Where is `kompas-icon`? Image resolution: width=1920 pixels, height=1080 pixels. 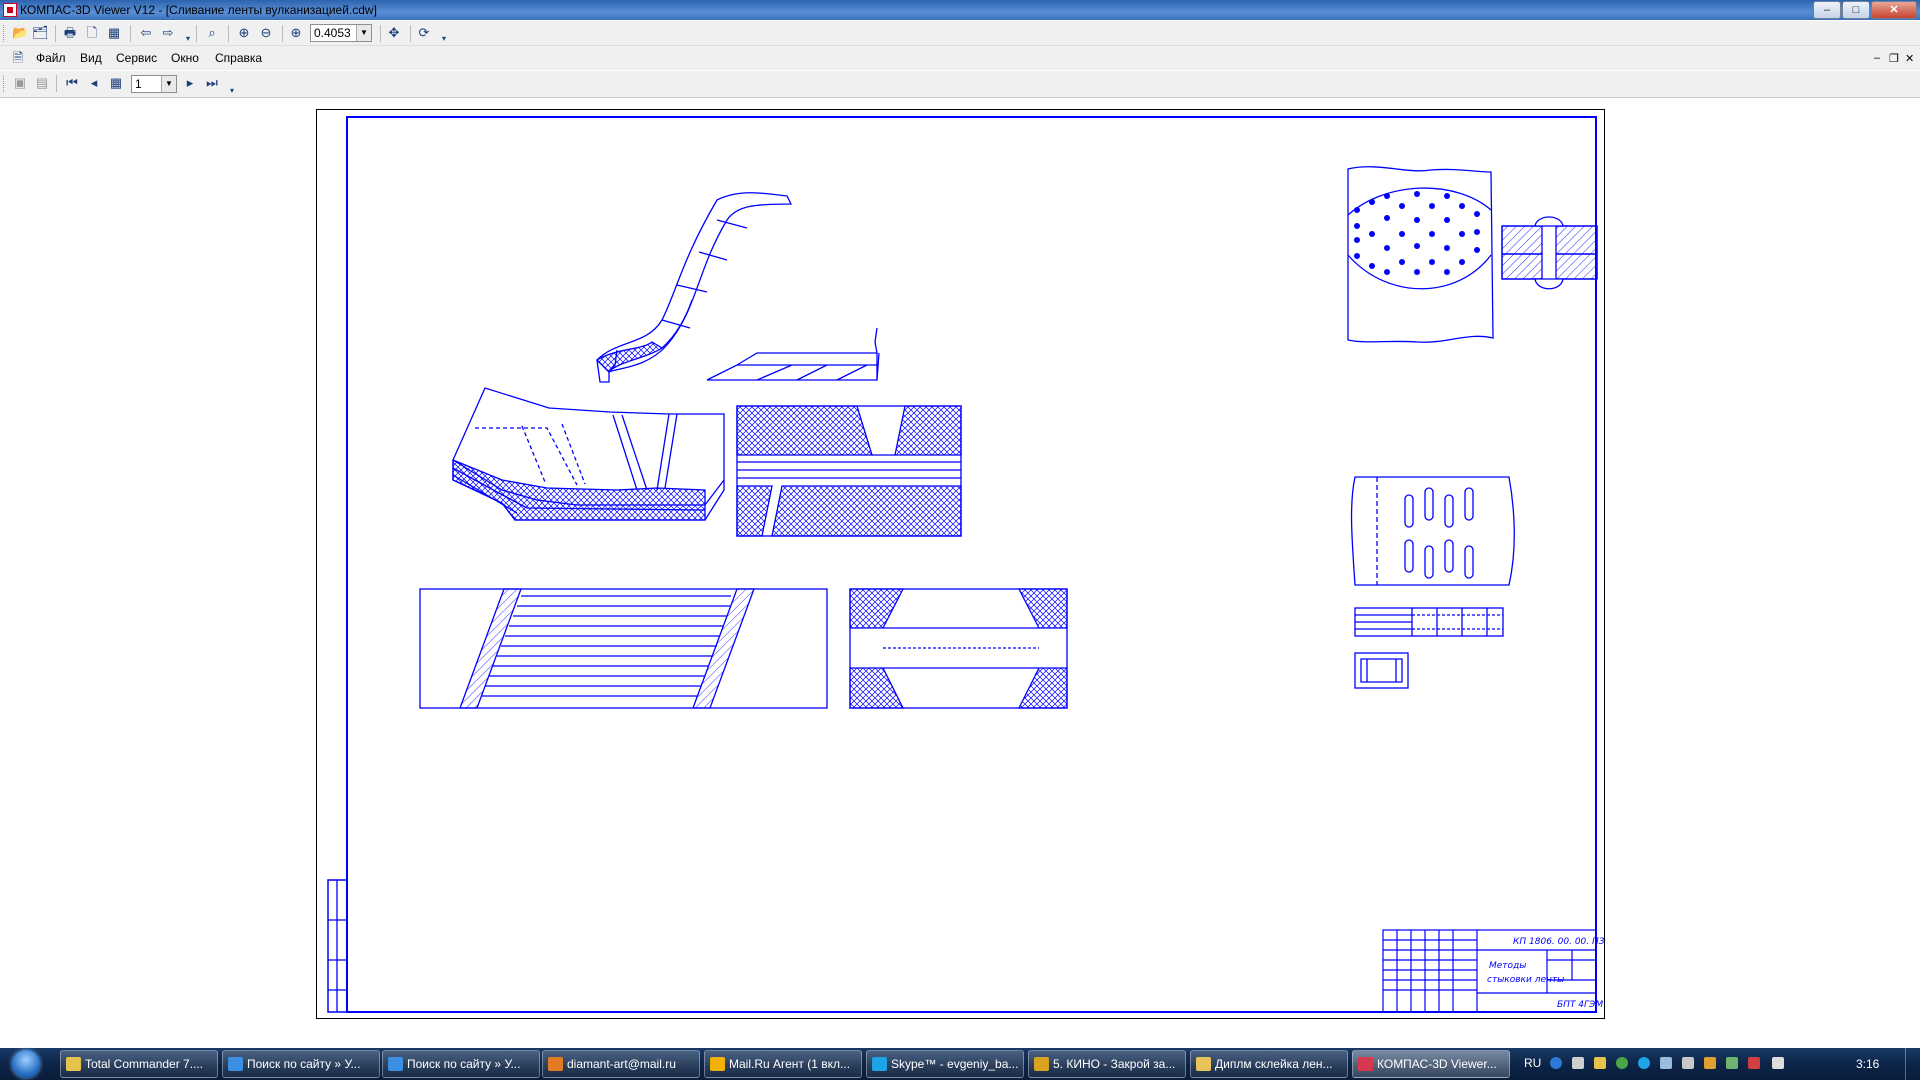
kompas-icon is located at coordinates (1365, 1064).